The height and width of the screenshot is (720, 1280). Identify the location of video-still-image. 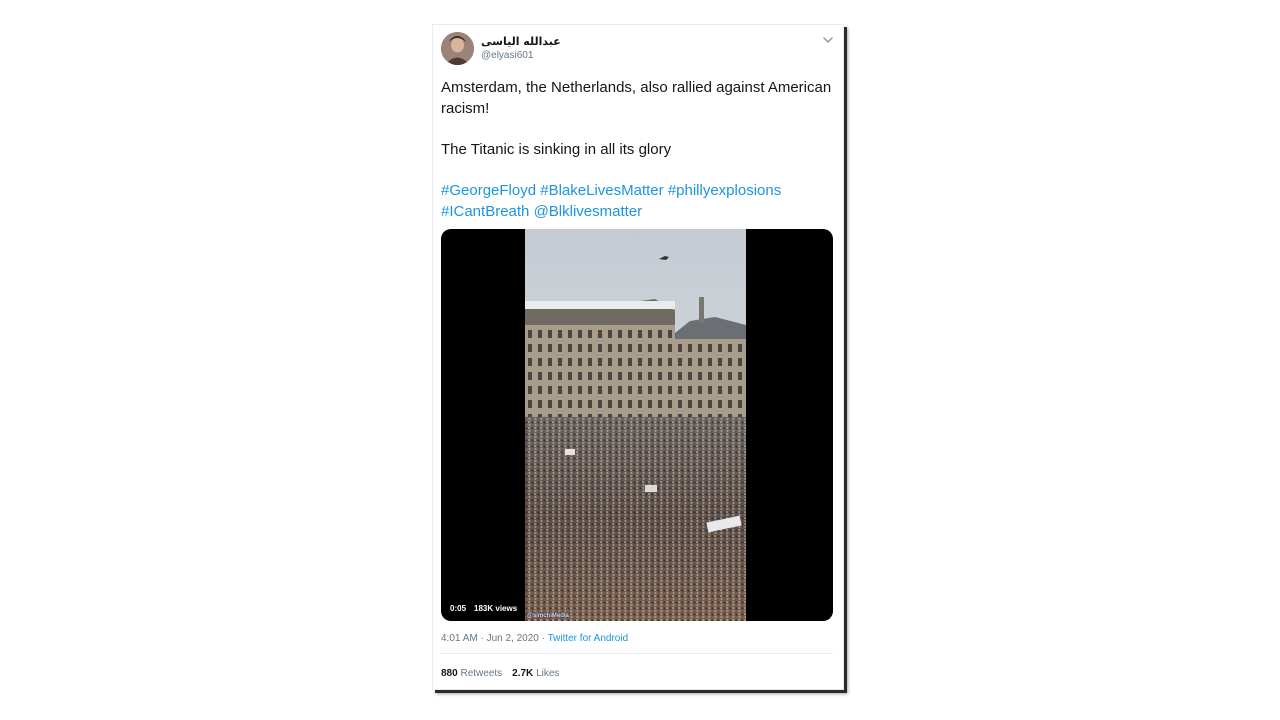
(635, 425).